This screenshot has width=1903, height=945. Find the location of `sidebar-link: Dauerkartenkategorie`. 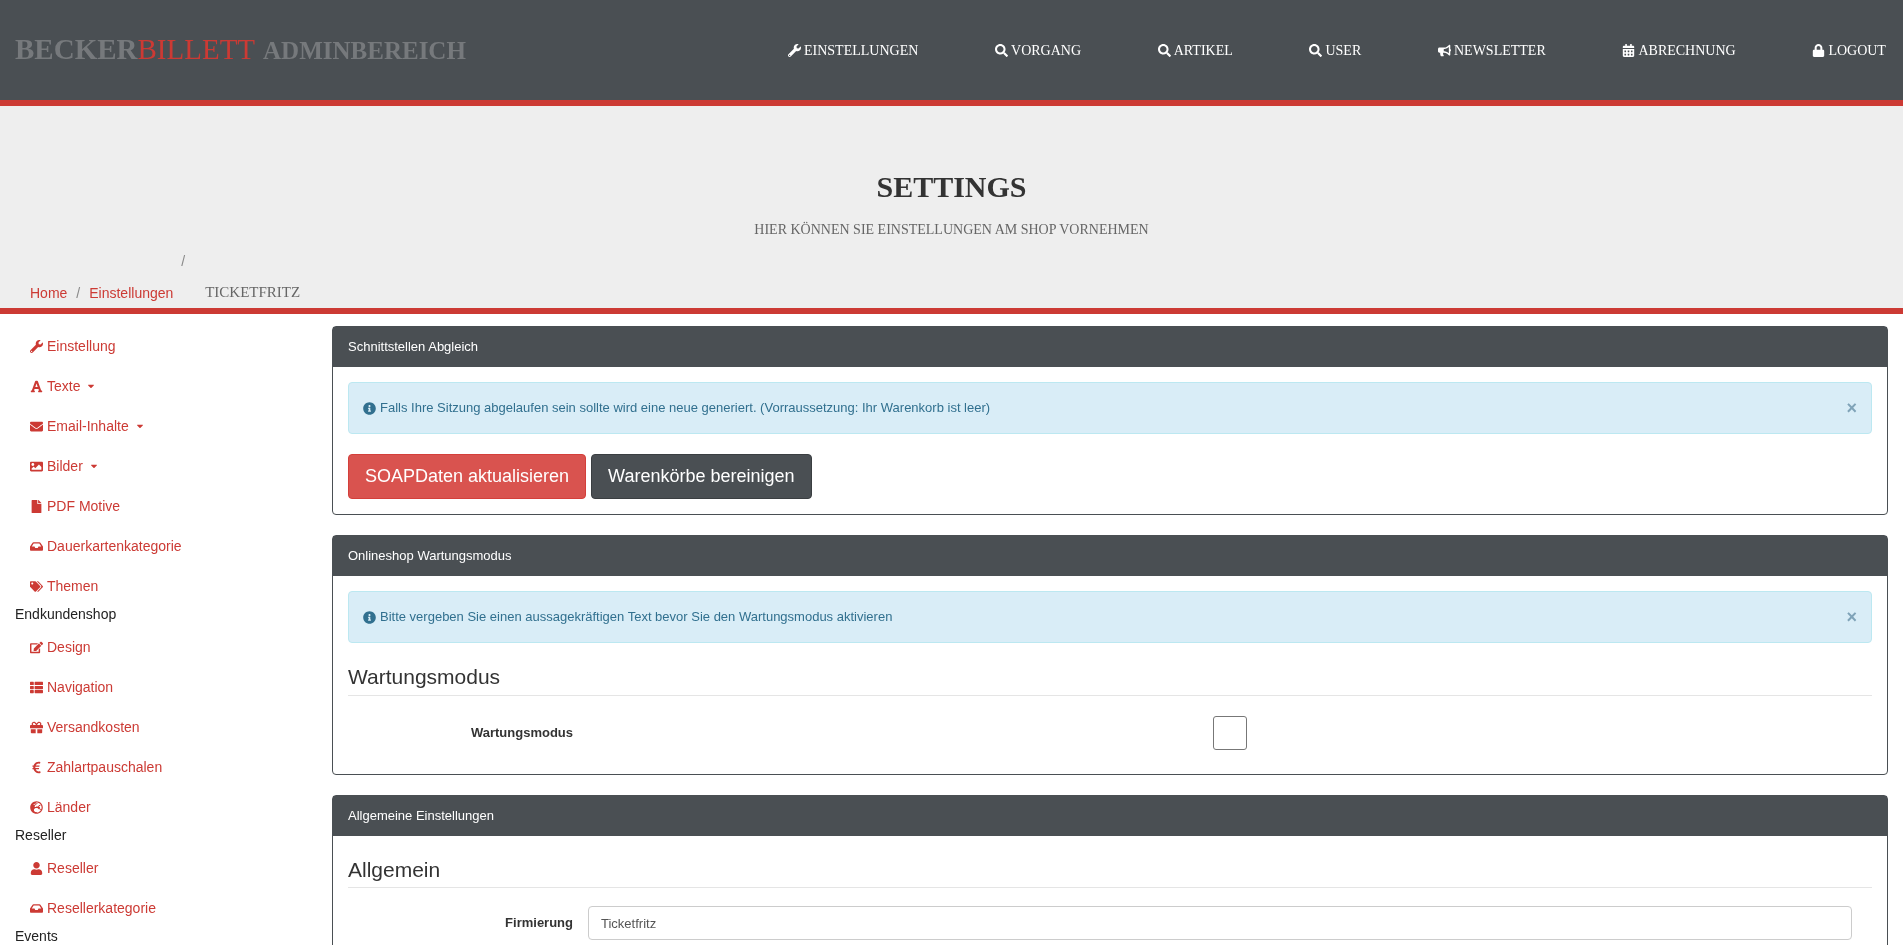

sidebar-link: Dauerkartenkategorie is located at coordinates (173, 546).